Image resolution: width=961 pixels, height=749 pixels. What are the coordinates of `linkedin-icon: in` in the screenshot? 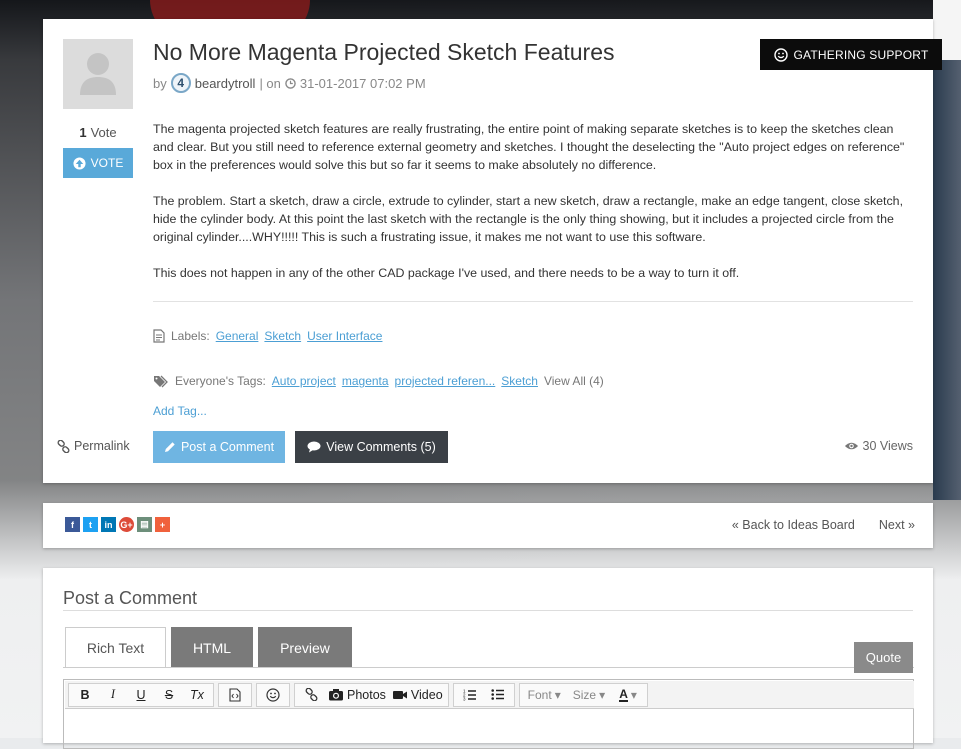 It's located at (108, 524).